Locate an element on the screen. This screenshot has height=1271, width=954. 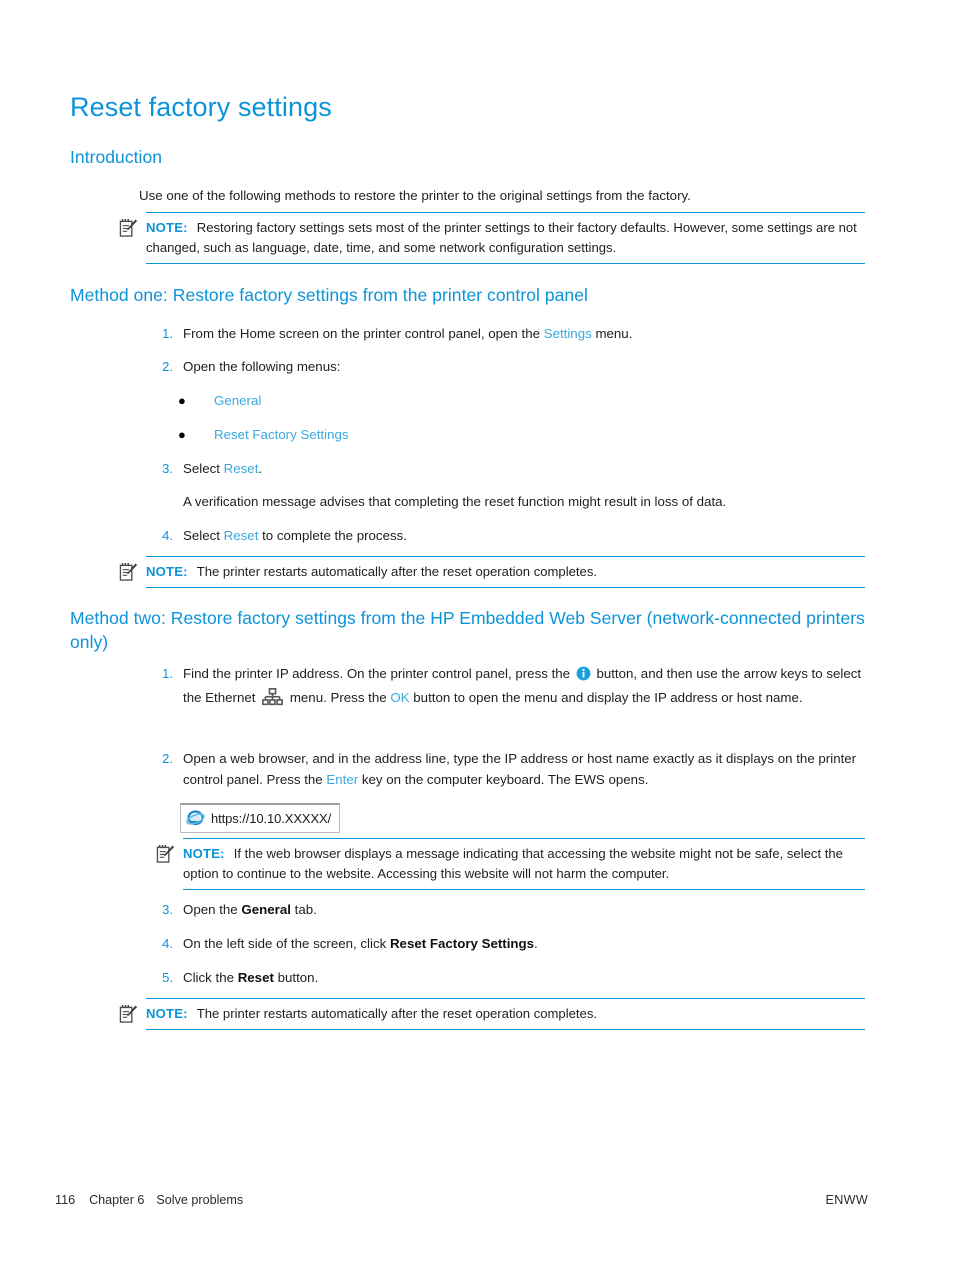
step-text-part3: menu. Press the is located at coordinates (338, 697).